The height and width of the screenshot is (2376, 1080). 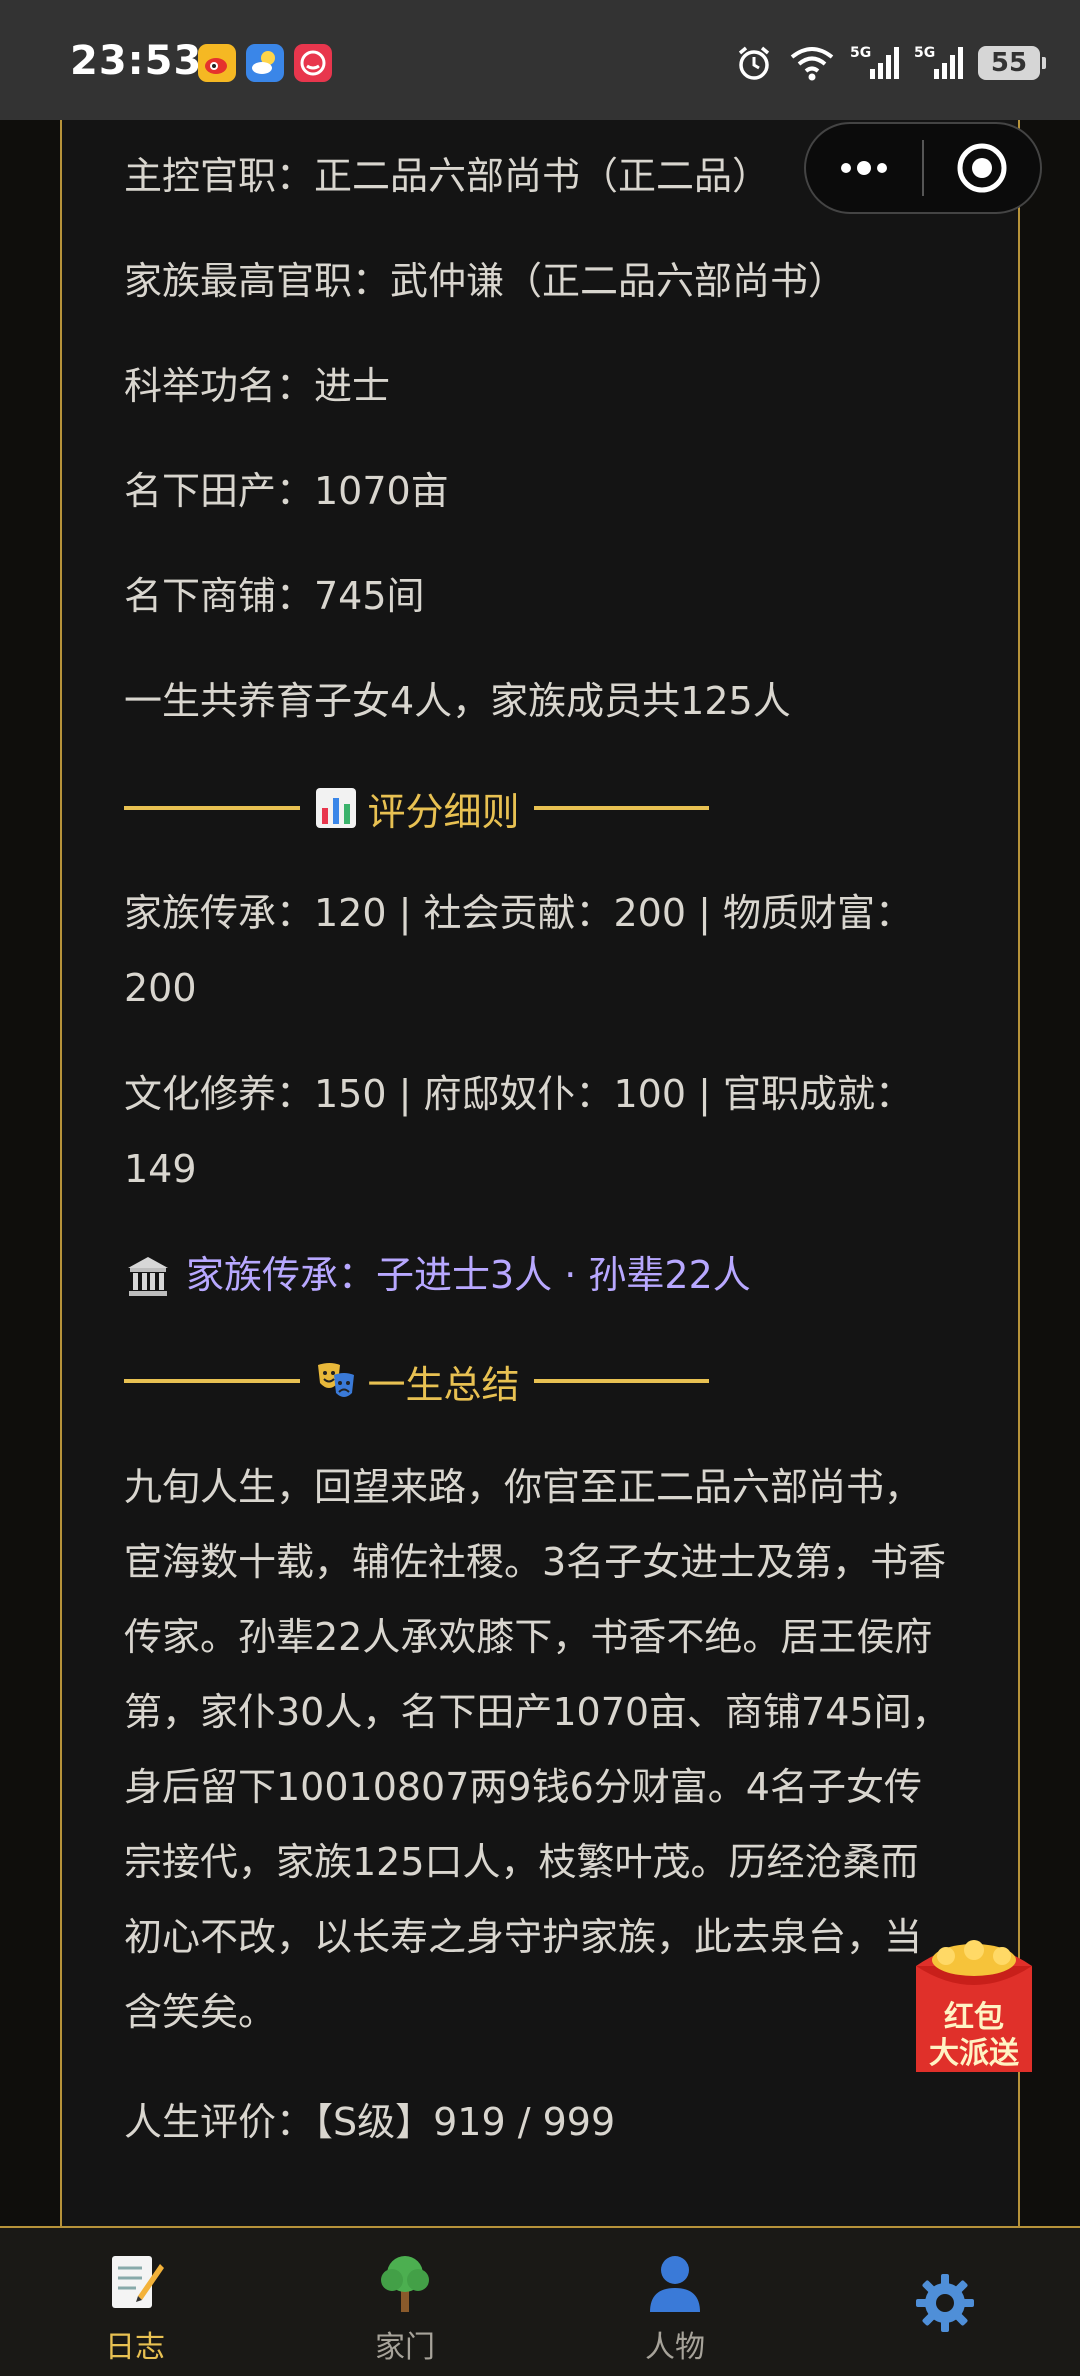 I want to click on battery-indicator: 55, so click(x=1012, y=63).